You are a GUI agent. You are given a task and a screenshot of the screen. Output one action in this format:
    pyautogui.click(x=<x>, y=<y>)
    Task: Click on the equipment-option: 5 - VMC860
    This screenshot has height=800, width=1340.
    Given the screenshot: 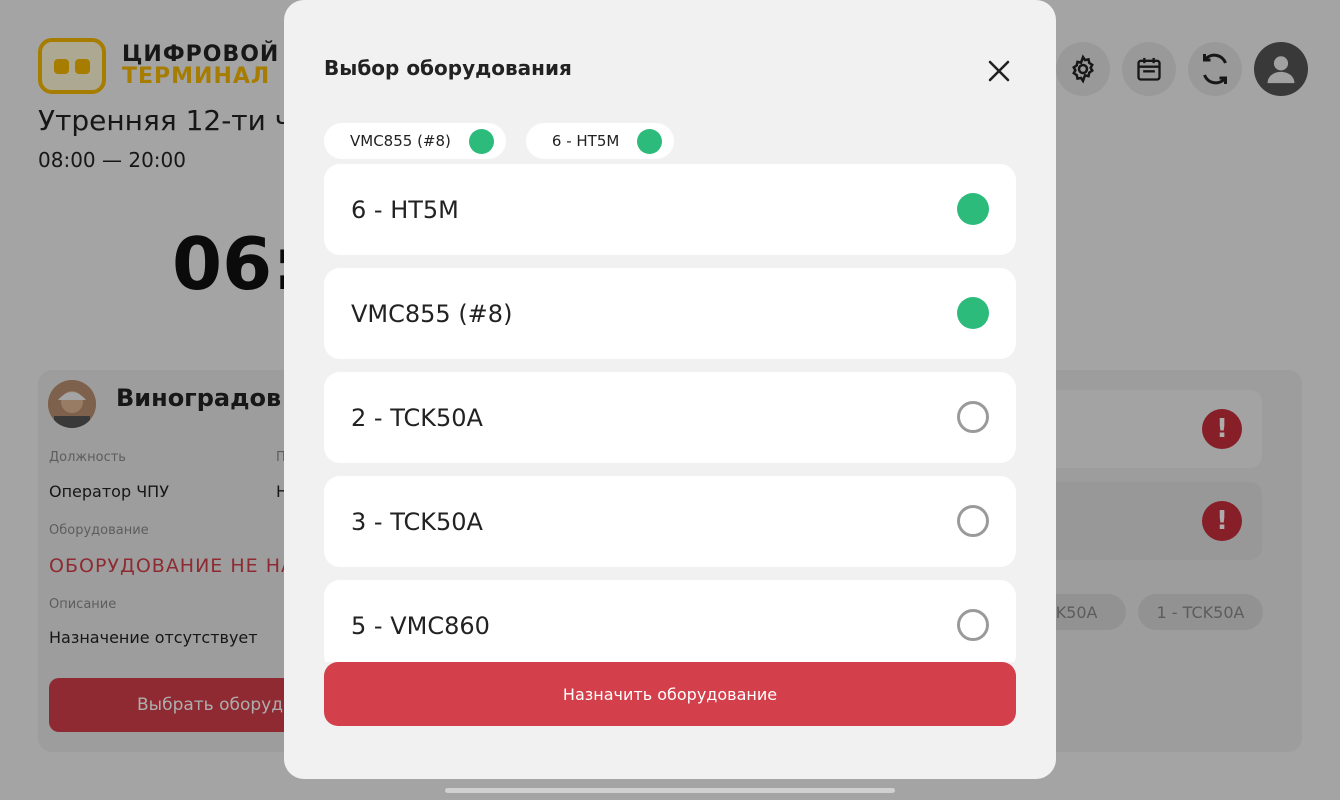 What is the action you would take?
    pyautogui.click(x=670, y=621)
    